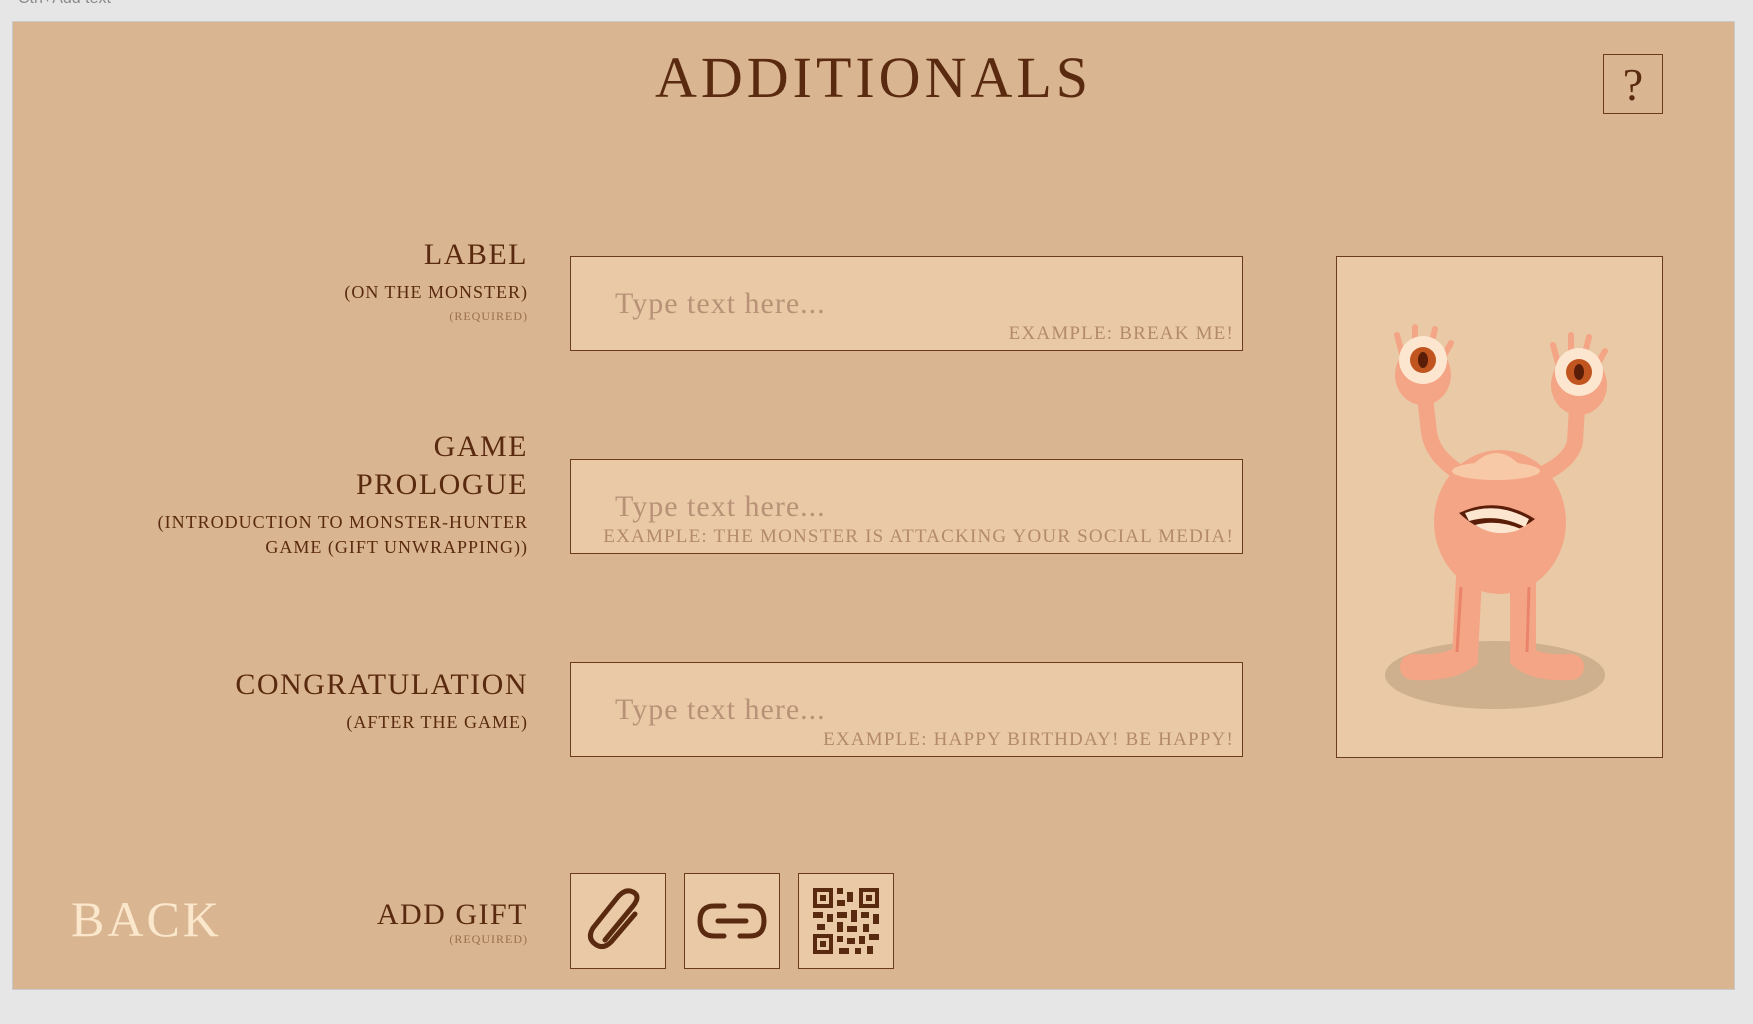 This screenshot has width=1753, height=1024. What do you see at coordinates (146, 919) in the screenshot?
I see `back-button: BACK` at bounding box center [146, 919].